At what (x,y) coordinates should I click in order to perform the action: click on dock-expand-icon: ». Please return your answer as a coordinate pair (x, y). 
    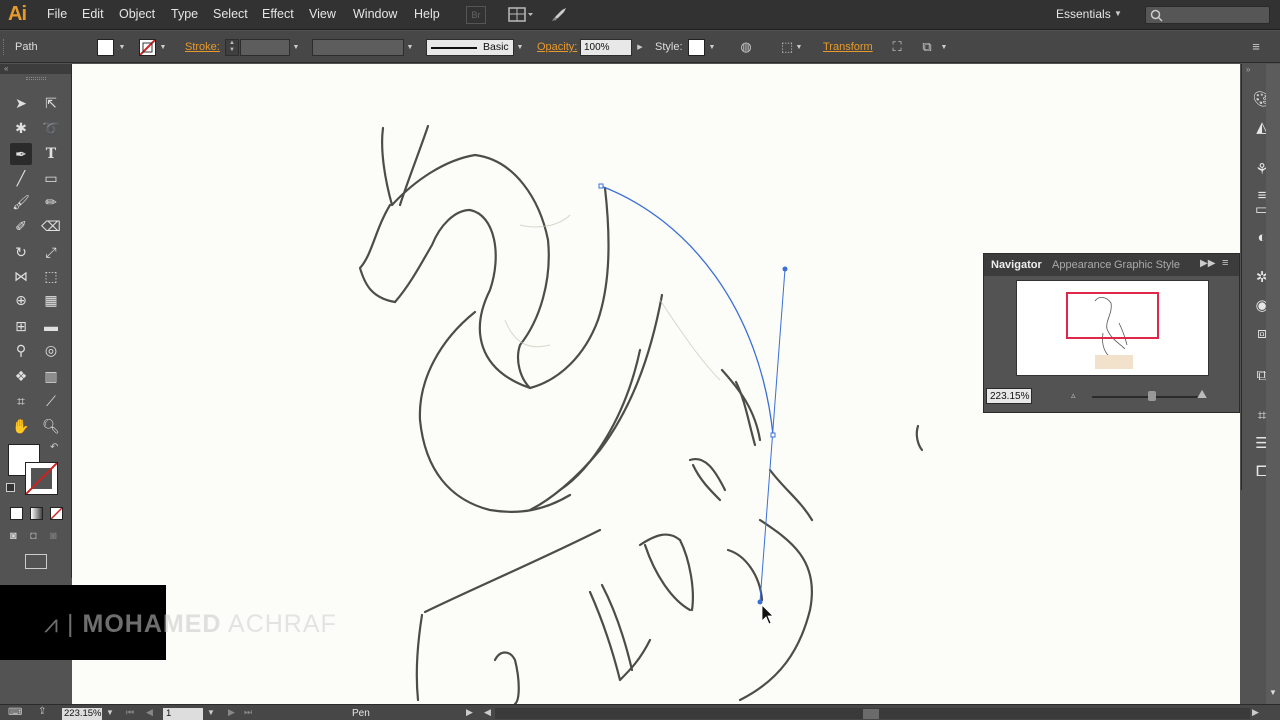
    Looking at the image, I should click on (1248, 69).